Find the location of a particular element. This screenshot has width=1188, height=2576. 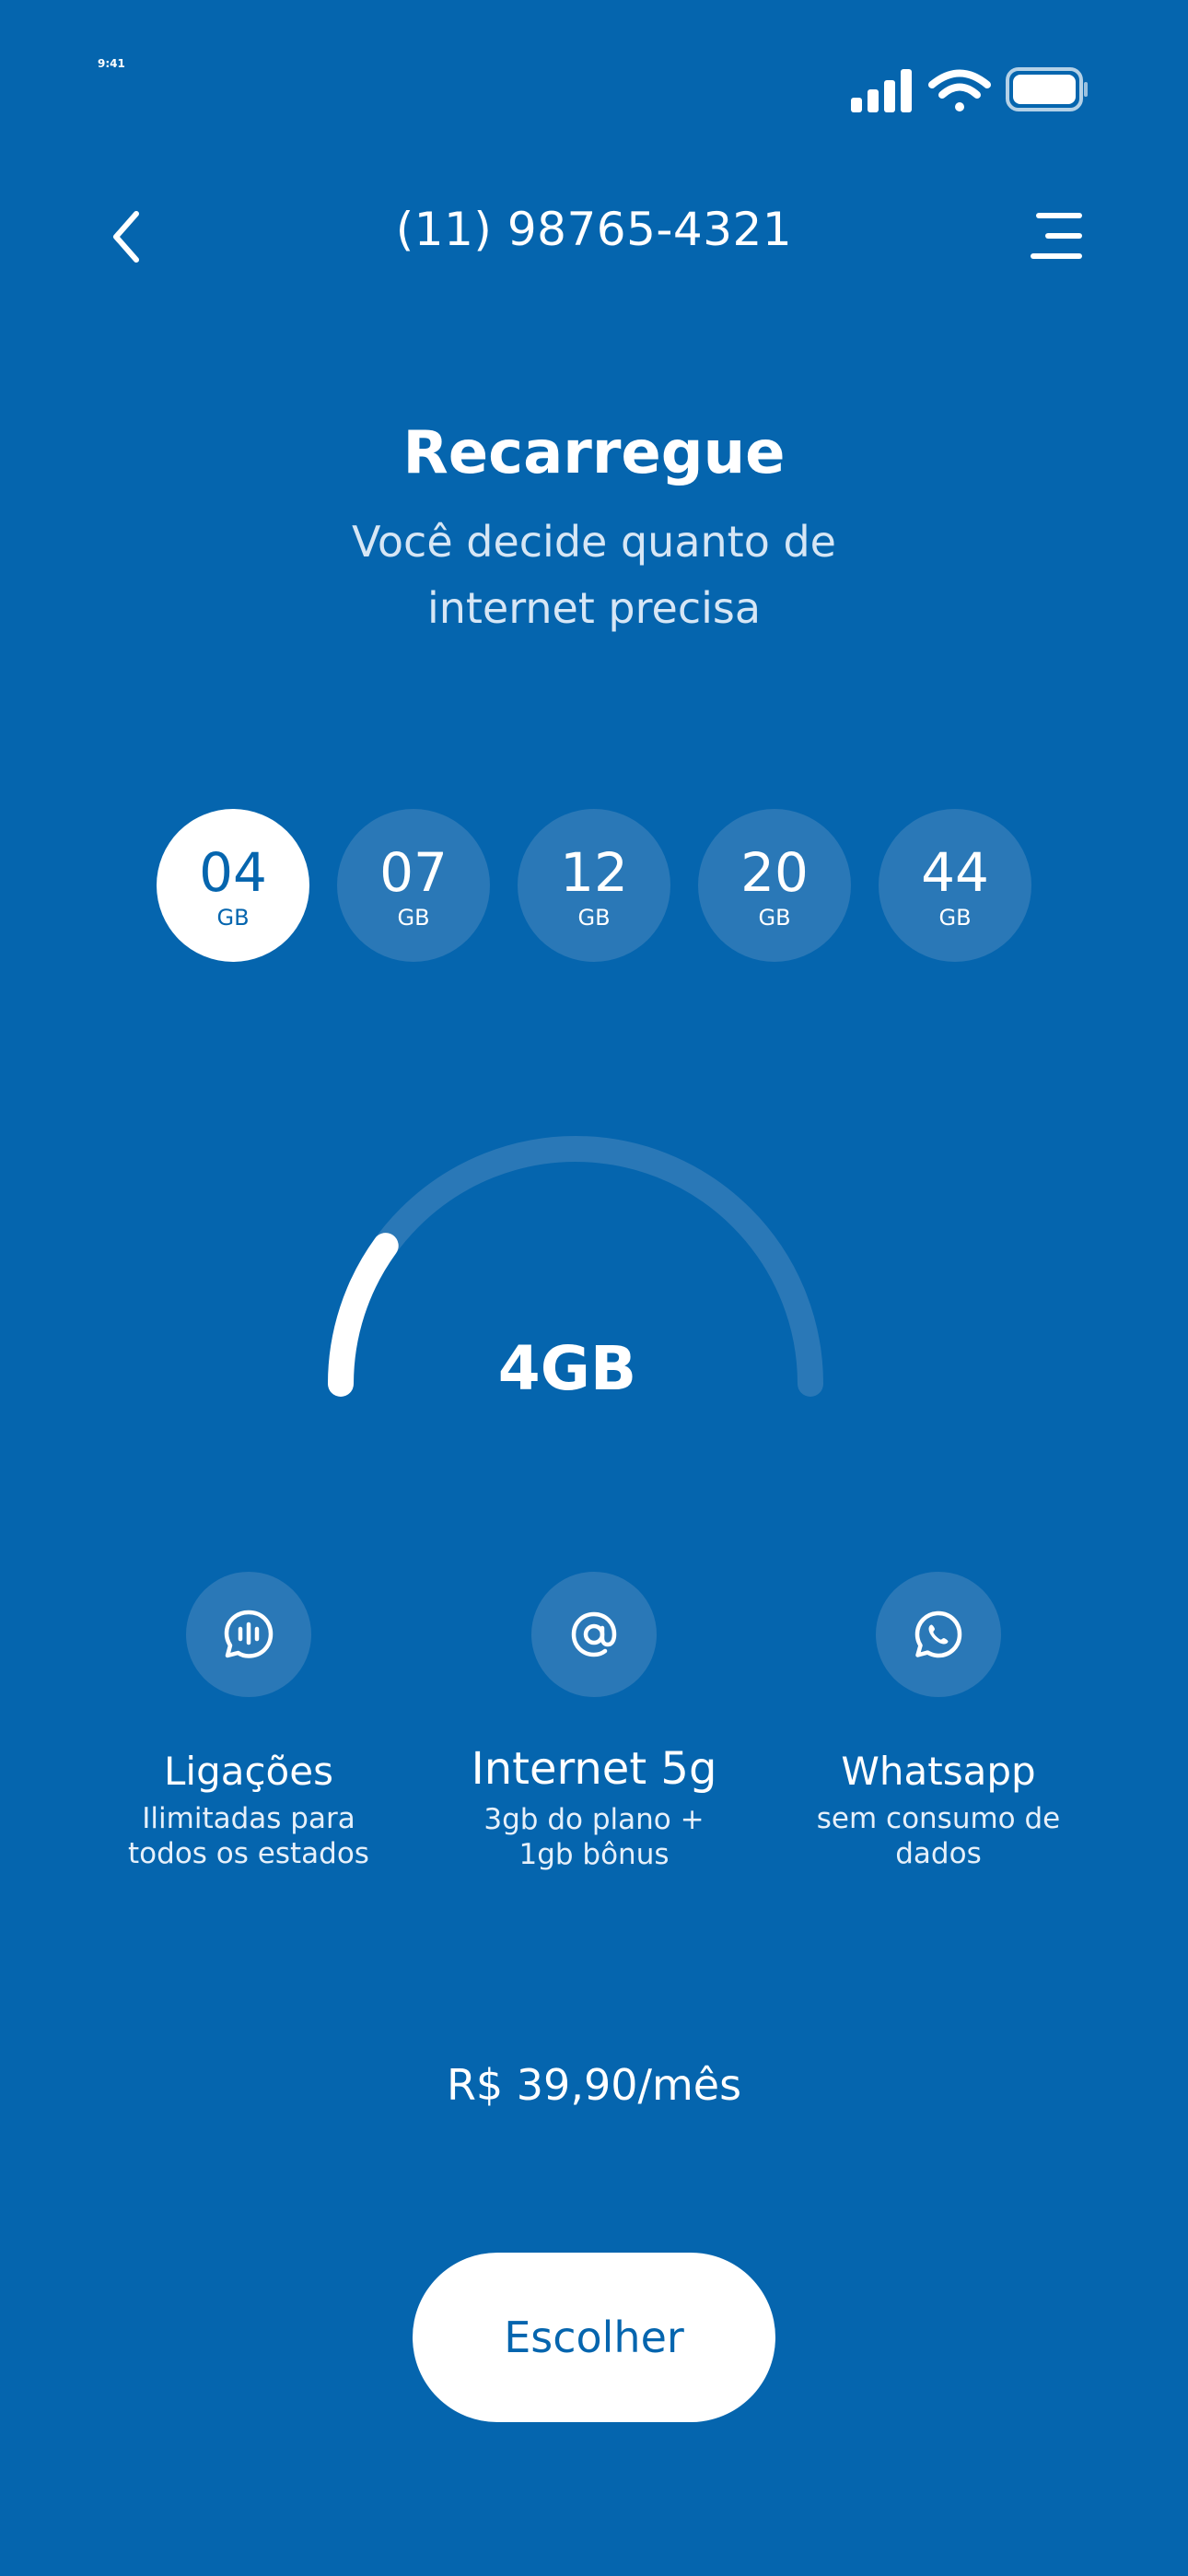

package-amount: 04 is located at coordinates (233, 872).